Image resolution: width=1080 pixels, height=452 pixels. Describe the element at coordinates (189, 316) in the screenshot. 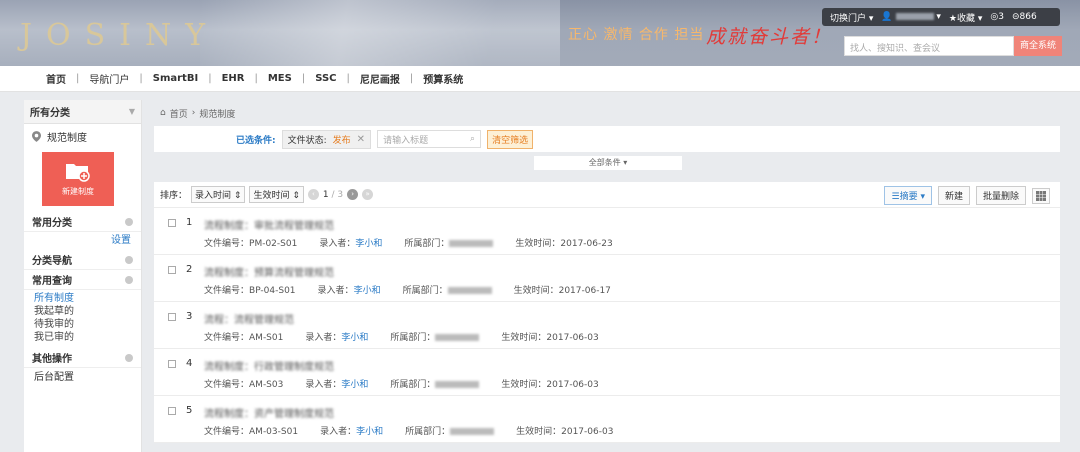

I see `row-number: 3` at that location.